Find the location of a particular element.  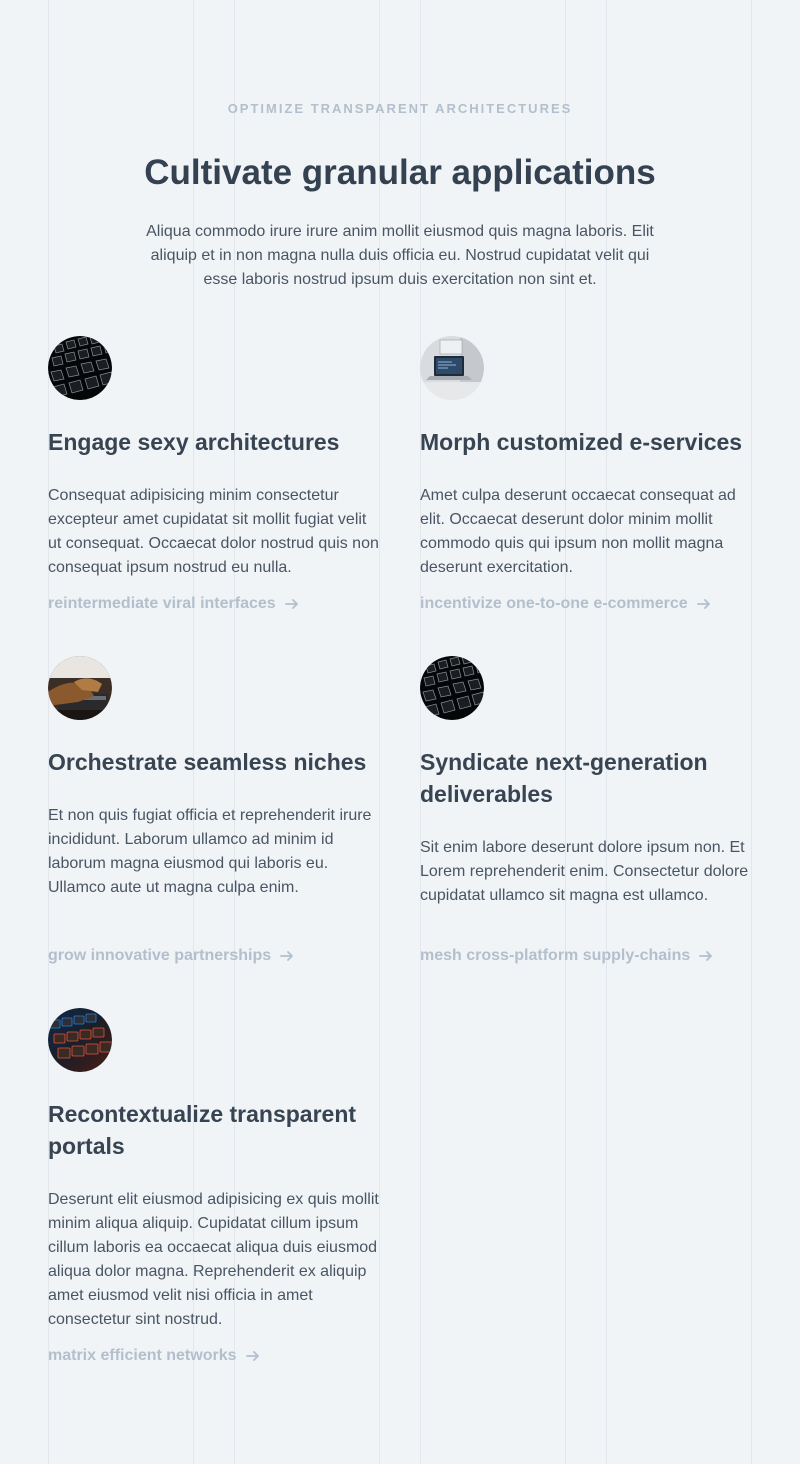

feature-link: mesh cross-platform supply-chains is located at coordinates (567, 956).